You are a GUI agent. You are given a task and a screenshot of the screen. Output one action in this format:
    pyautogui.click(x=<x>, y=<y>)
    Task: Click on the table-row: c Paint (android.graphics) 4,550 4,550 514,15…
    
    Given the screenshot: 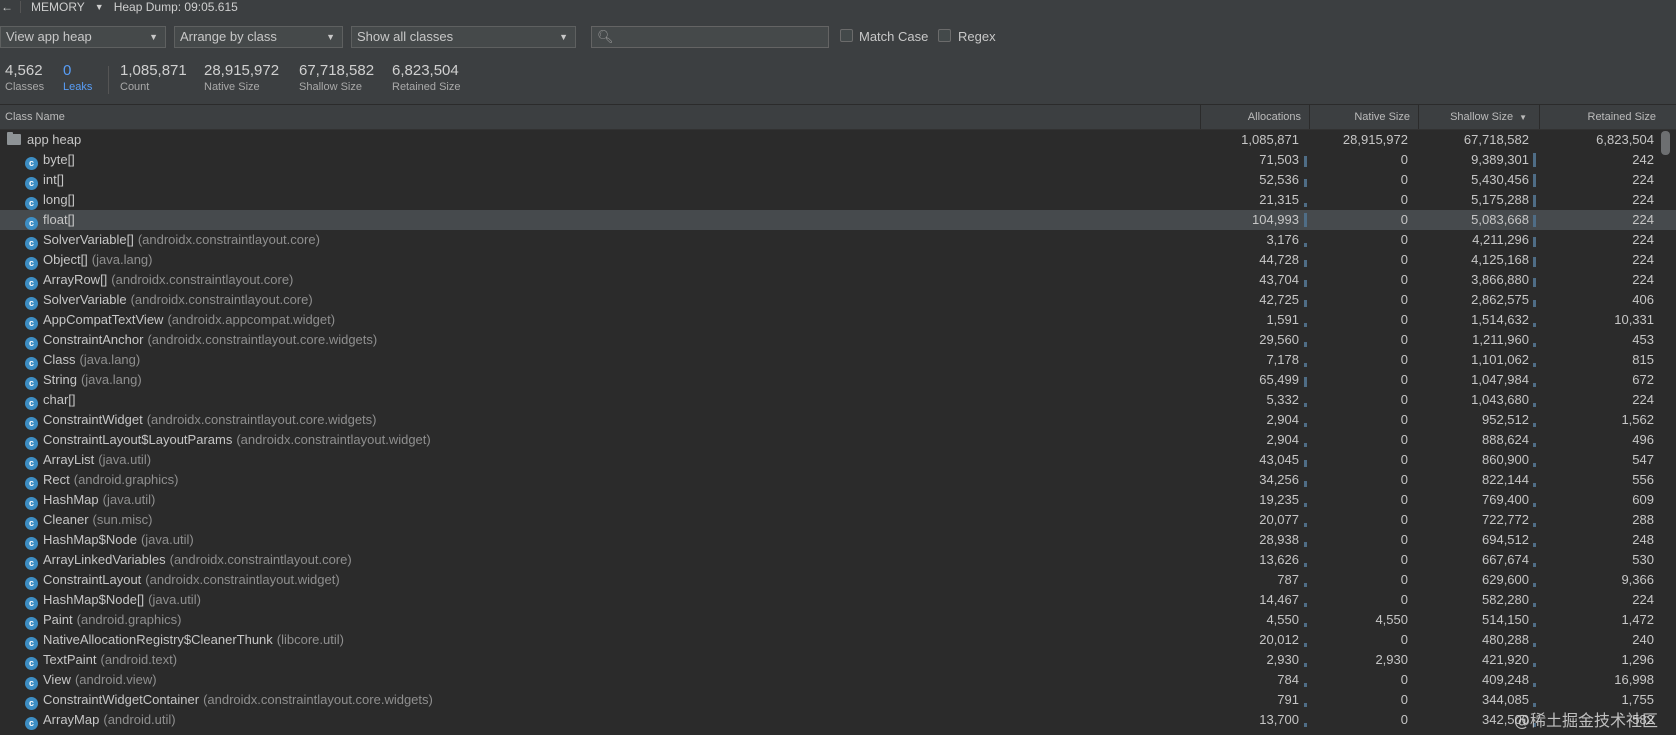 What is the action you would take?
    pyautogui.click(x=838, y=620)
    